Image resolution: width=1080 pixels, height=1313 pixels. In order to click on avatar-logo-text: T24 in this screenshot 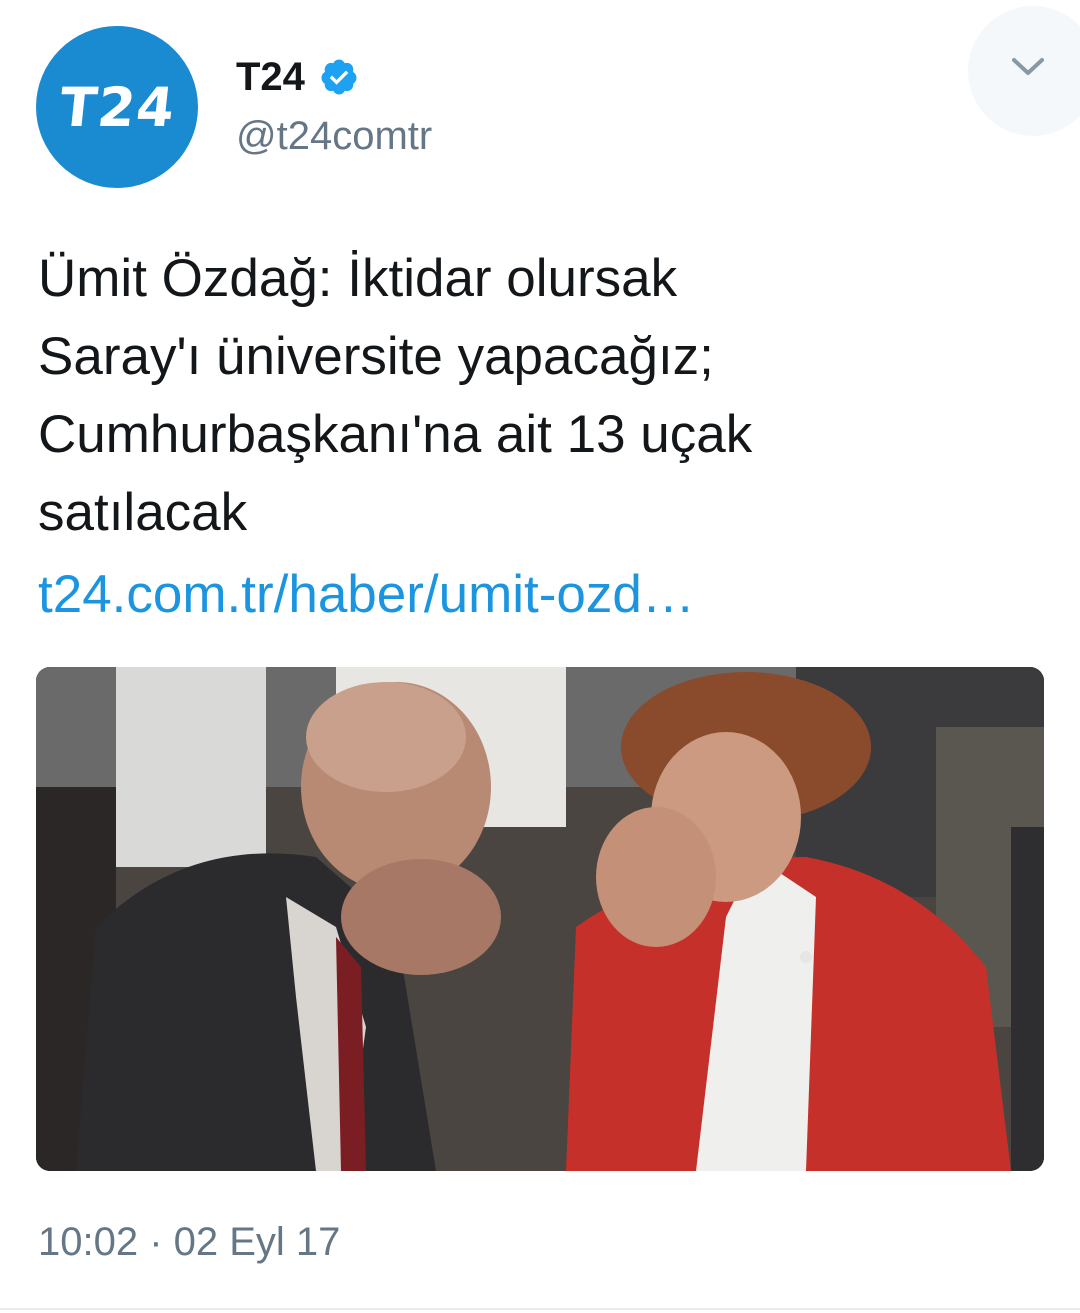, I will do `click(117, 107)`.